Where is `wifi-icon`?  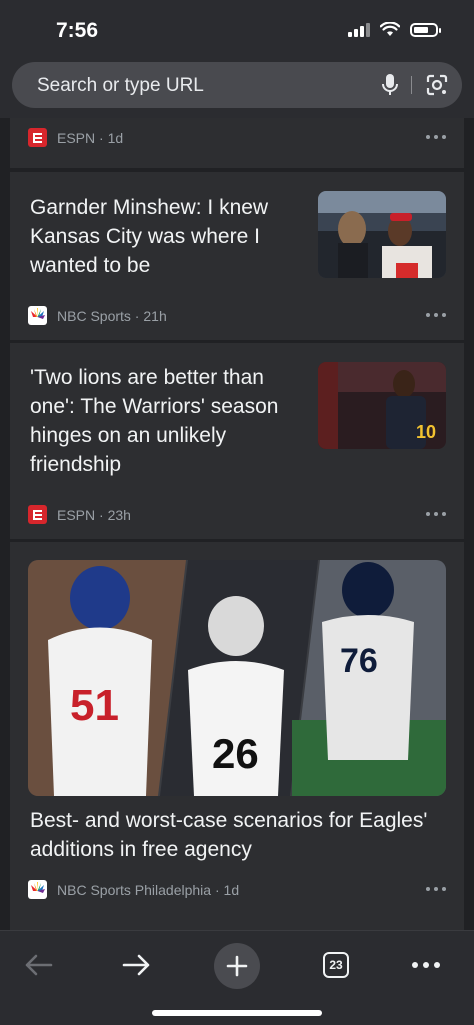 wifi-icon is located at coordinates (390, 29).